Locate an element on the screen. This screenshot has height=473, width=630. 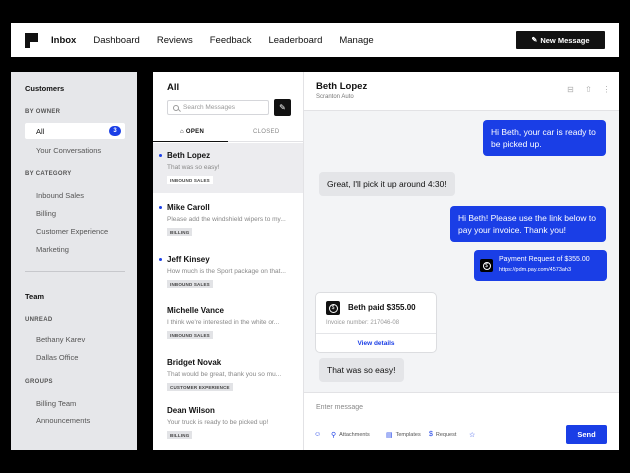
emoji-button: ☺ is located at coordinates (319, 434).